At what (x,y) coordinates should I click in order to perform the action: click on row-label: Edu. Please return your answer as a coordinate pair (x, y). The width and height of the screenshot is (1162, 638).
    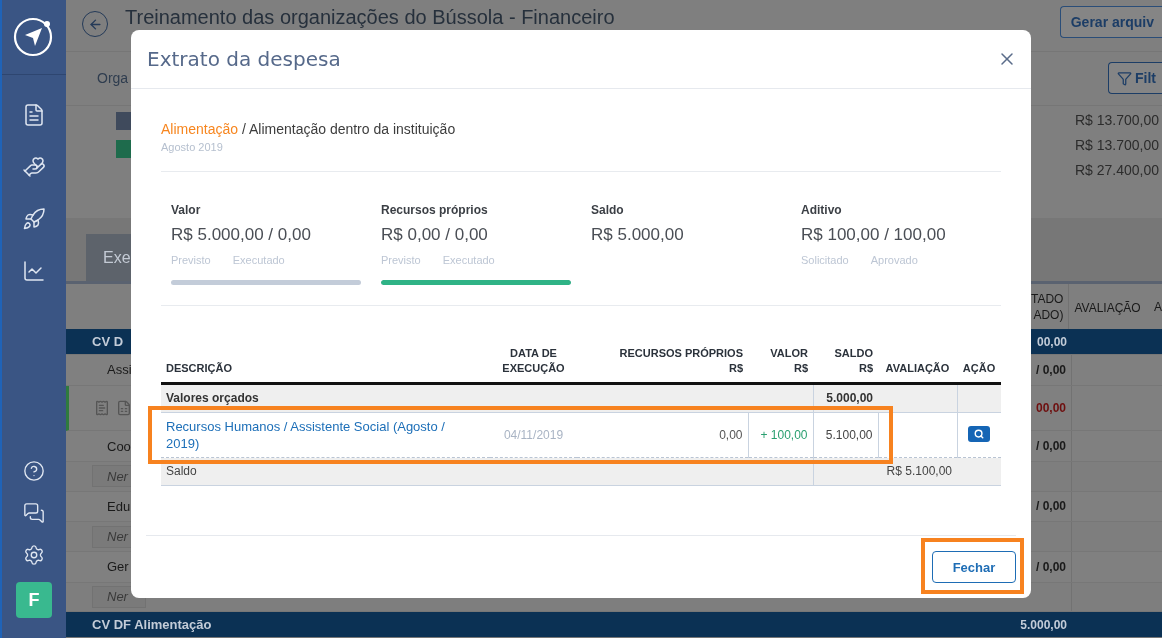
    Looking at the image, I should click on (118, 506).